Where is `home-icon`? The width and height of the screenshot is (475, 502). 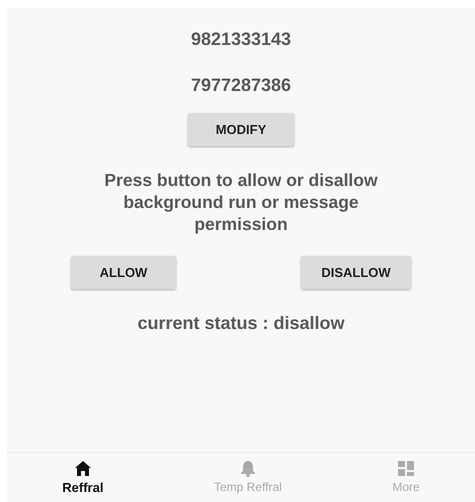
home-icon is located at coordinates (83, 468).